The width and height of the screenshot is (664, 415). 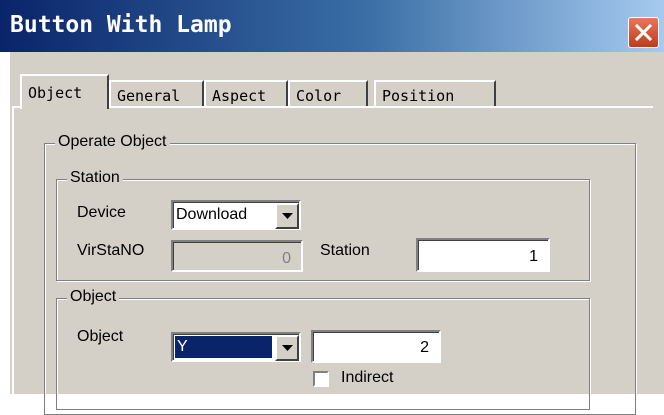 I want to click on tab-label: Object, so click(x=55, y=93).